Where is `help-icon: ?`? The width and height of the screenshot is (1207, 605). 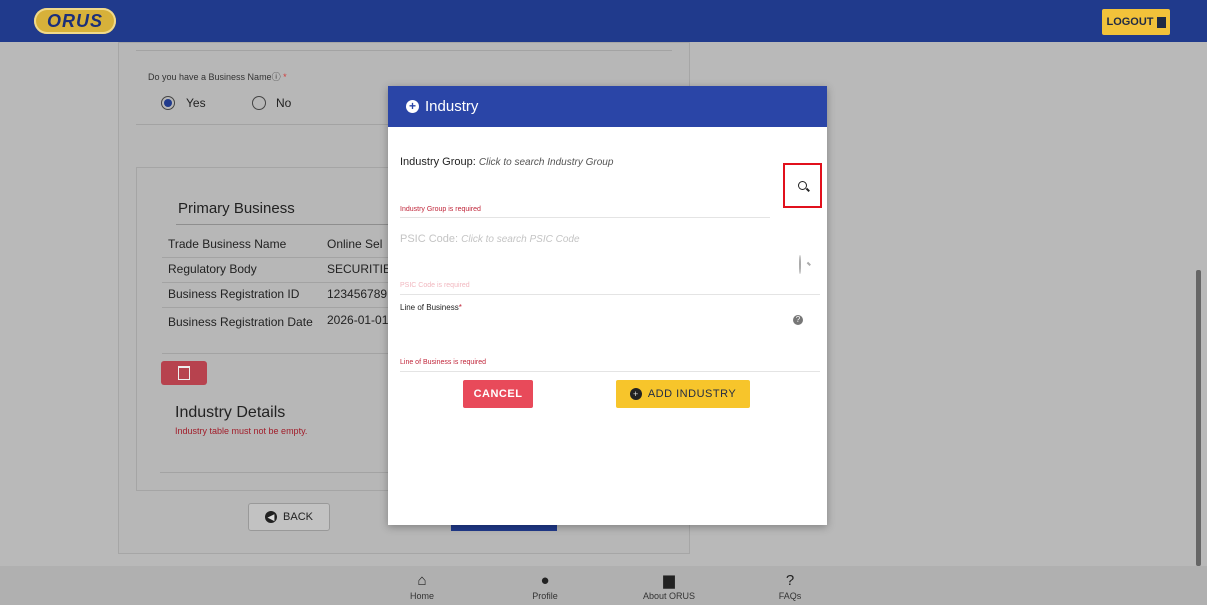
help-icon: ? is located at coordinates (798, 320).